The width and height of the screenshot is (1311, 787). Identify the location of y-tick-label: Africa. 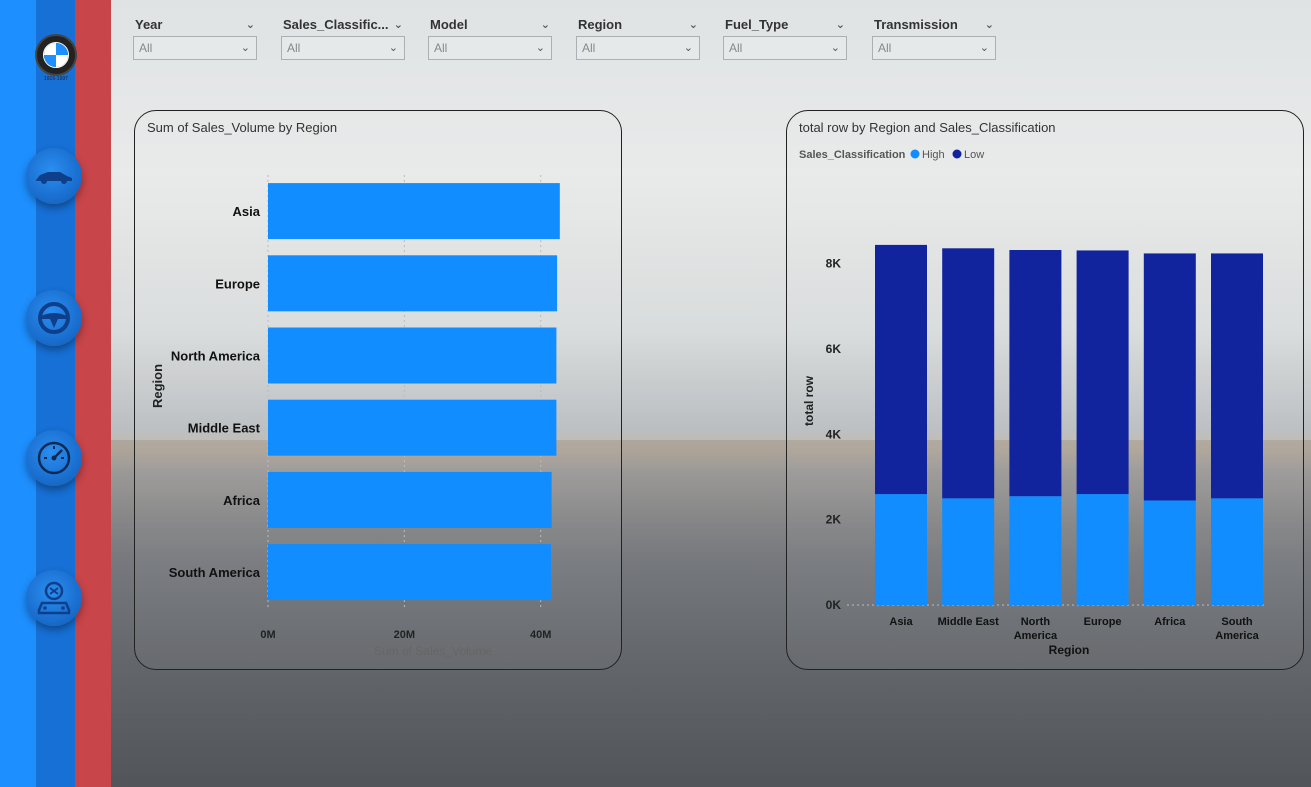
(242, 500).